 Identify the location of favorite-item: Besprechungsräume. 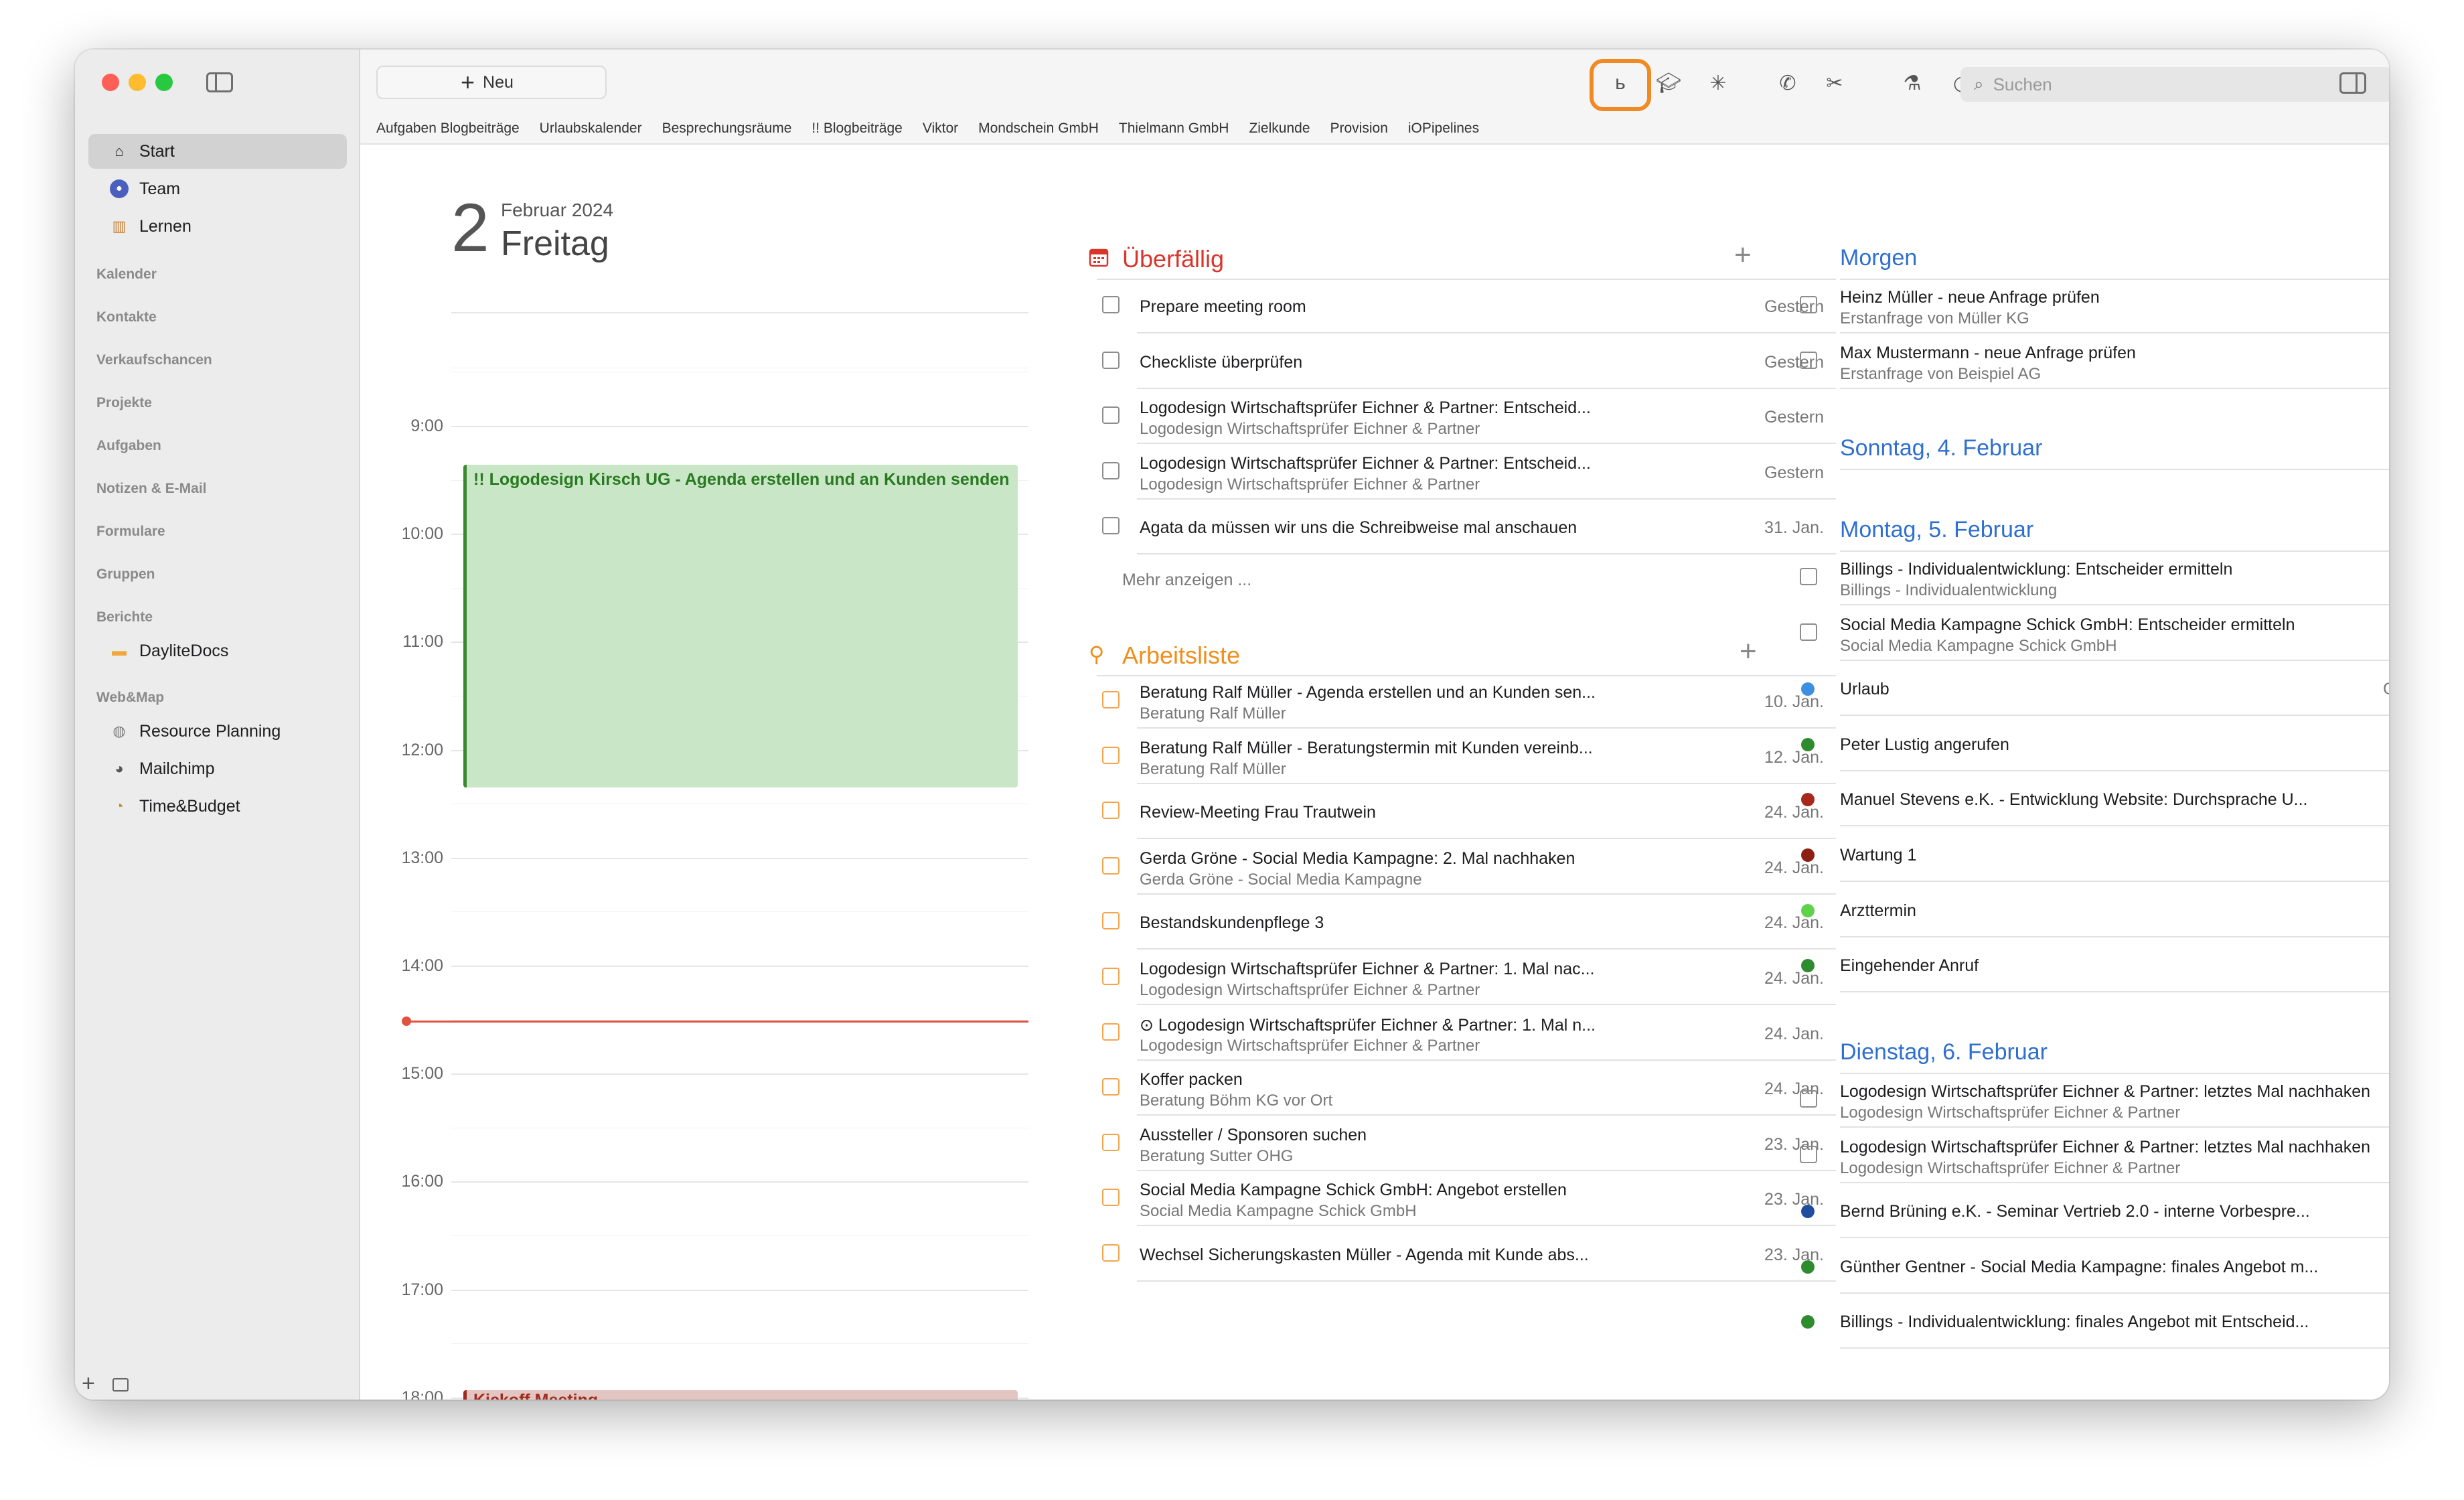
(727, 129).